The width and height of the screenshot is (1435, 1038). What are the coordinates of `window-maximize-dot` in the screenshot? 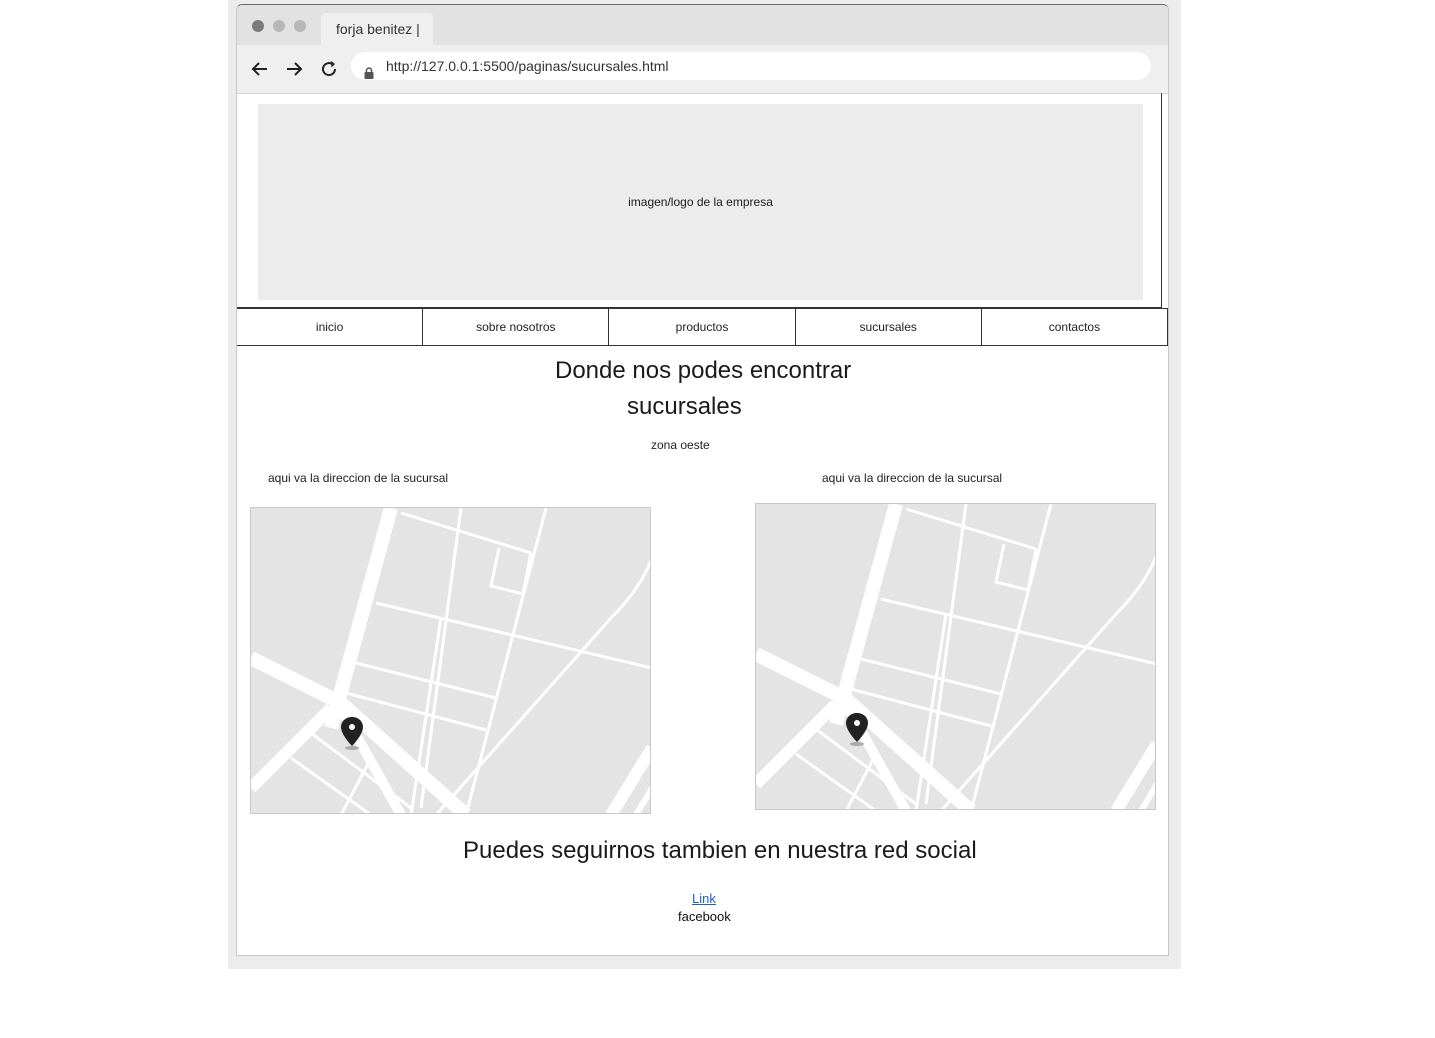 It's located at (300, 26).